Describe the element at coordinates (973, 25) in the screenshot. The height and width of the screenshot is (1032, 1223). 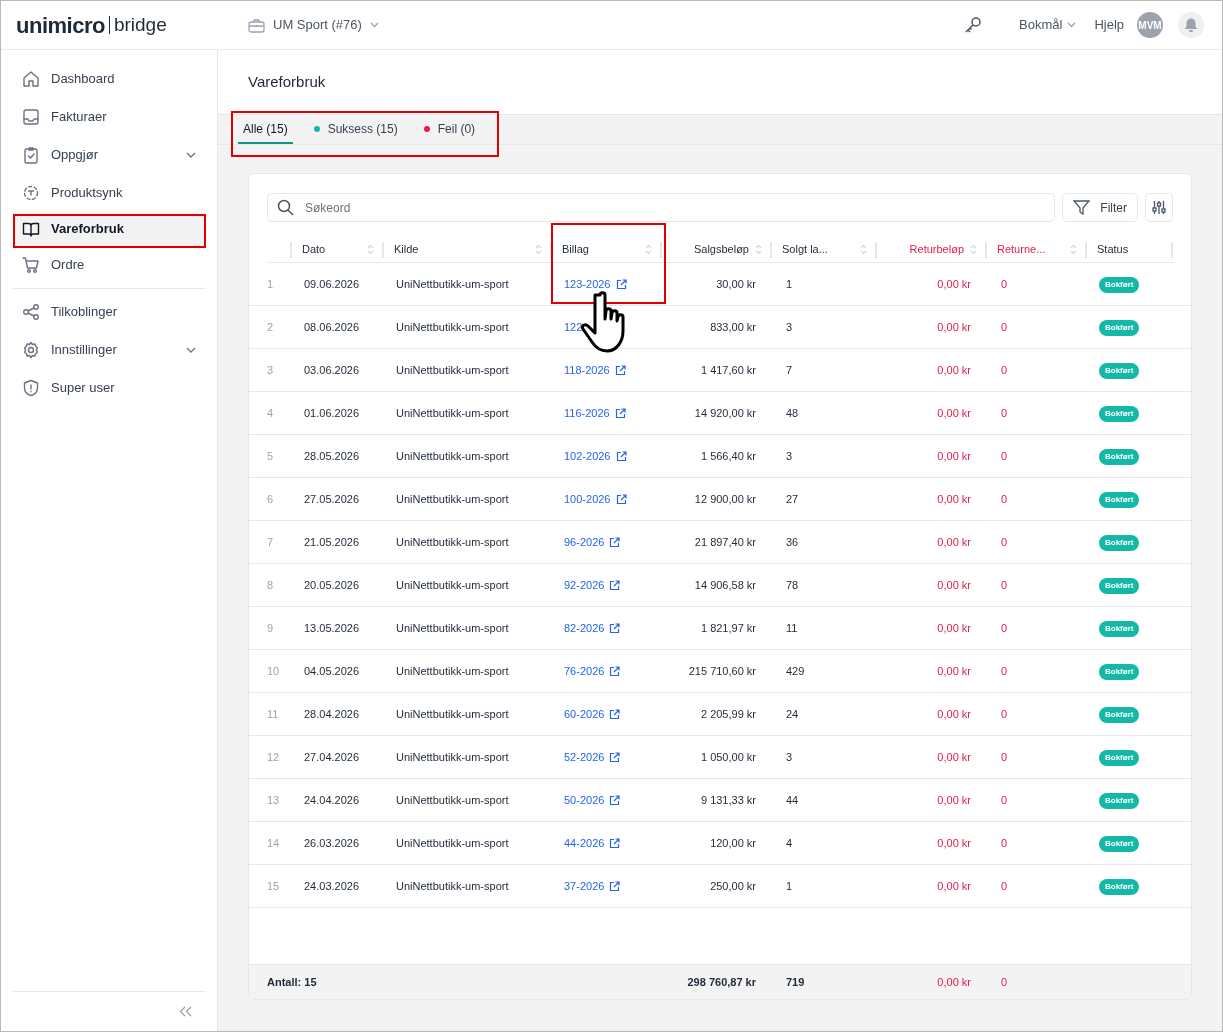
I see `key-icon` at that location.